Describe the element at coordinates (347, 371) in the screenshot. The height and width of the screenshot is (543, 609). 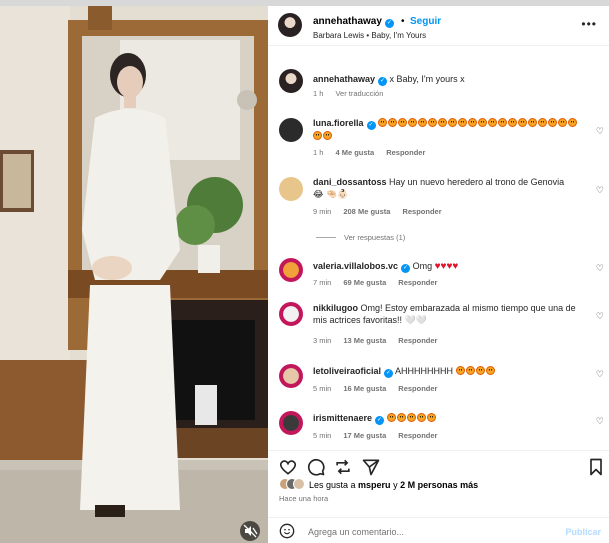
I see `comment-username: letoliveiraoficial` at that location.